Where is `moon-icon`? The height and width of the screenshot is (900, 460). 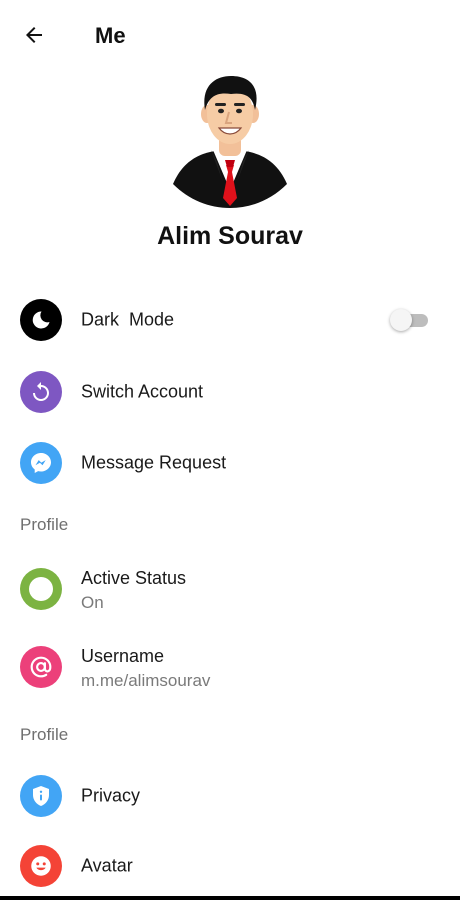
moon-icon is located at coordinates (41, 320).